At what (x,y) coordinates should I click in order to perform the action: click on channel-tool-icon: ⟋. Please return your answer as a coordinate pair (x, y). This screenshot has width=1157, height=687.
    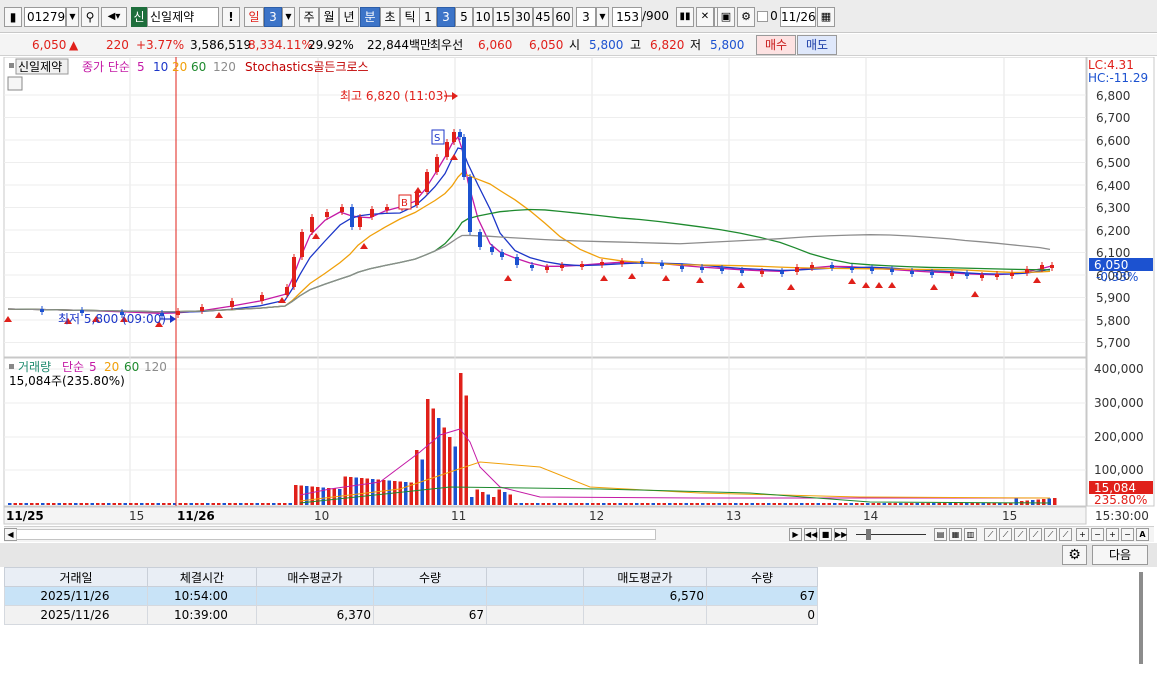
    Looking at the image, I should click on (1035, 534).